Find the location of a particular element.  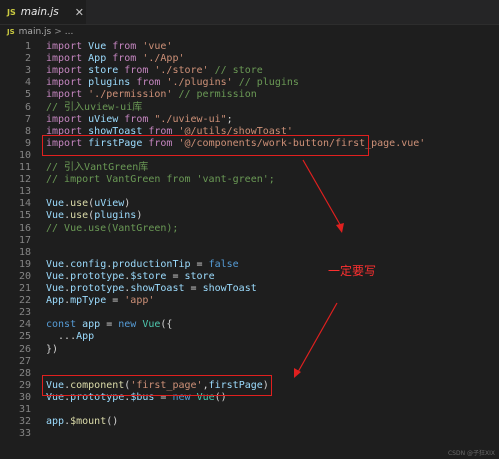

annotation-arrows is located at coordinates (319, 268).